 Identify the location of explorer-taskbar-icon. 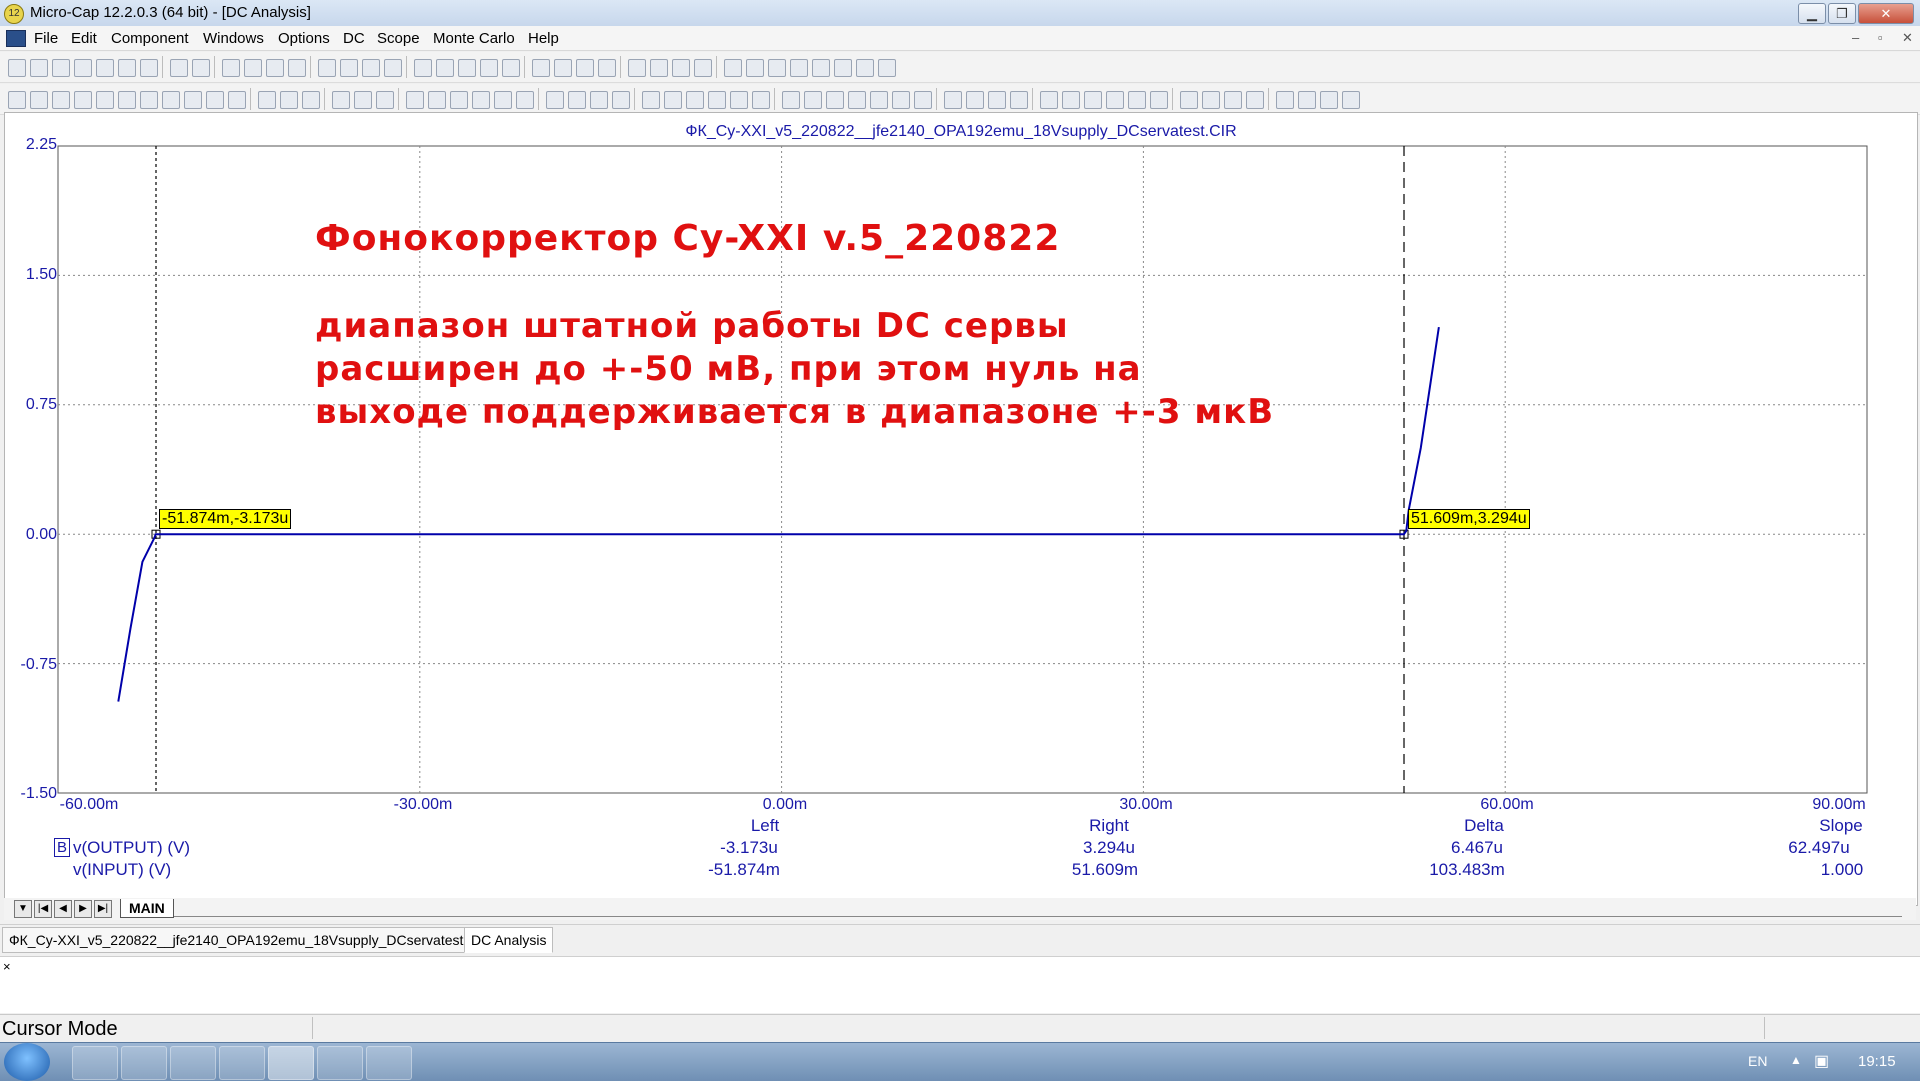
(95, 1063).